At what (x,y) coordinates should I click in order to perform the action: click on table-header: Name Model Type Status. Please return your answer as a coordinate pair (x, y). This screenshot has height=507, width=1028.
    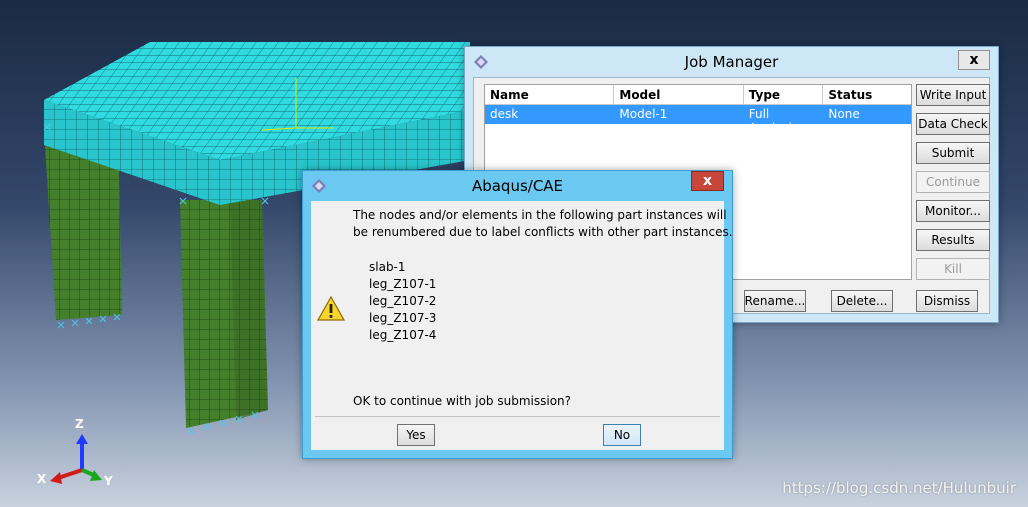
    Looking at the image, I should click on (698, 95).